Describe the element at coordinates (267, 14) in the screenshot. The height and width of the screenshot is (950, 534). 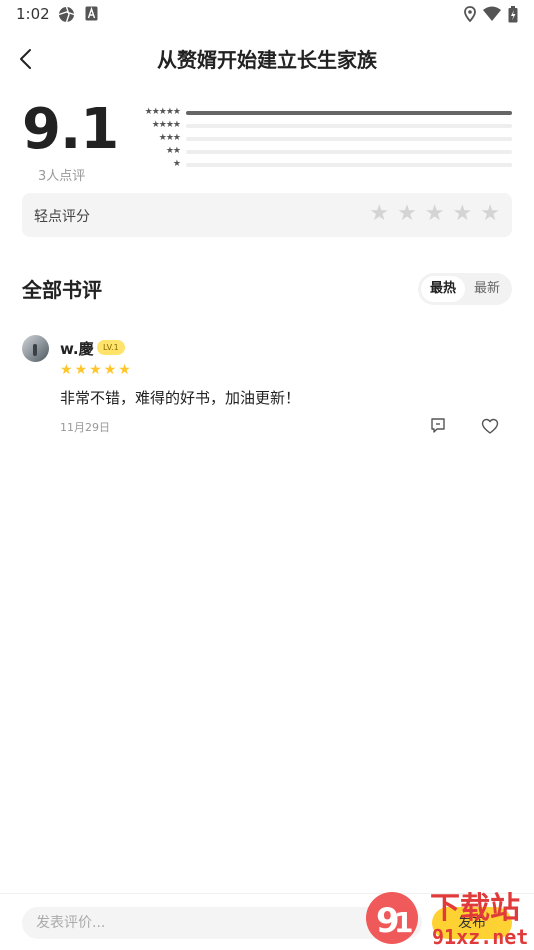
I see `status-bar: 1:02` at that location.